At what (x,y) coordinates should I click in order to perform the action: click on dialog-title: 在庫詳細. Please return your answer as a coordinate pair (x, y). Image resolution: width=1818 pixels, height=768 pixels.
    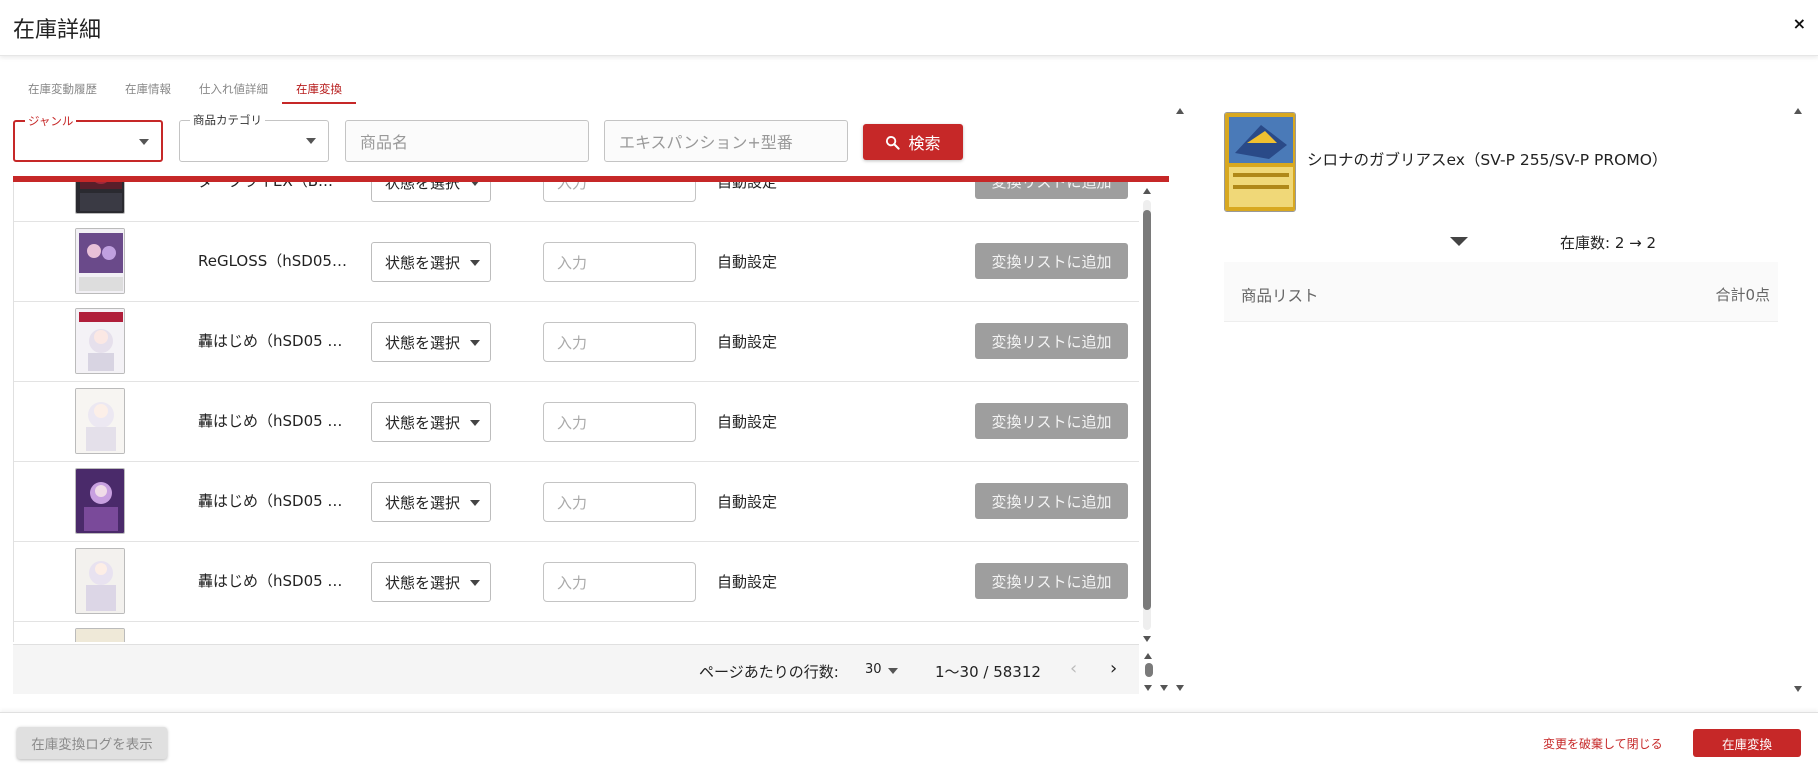
    Looking at the image, I should click on (57, 30).